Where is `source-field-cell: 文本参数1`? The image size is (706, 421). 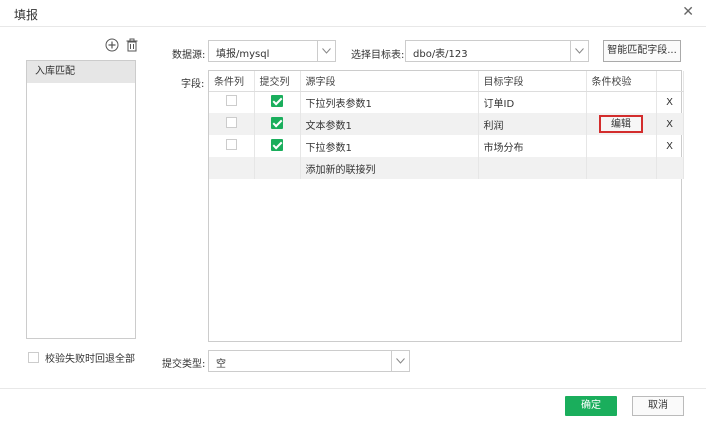
source-field-cell: 文本参数1 is located at coordinates (389, 124).